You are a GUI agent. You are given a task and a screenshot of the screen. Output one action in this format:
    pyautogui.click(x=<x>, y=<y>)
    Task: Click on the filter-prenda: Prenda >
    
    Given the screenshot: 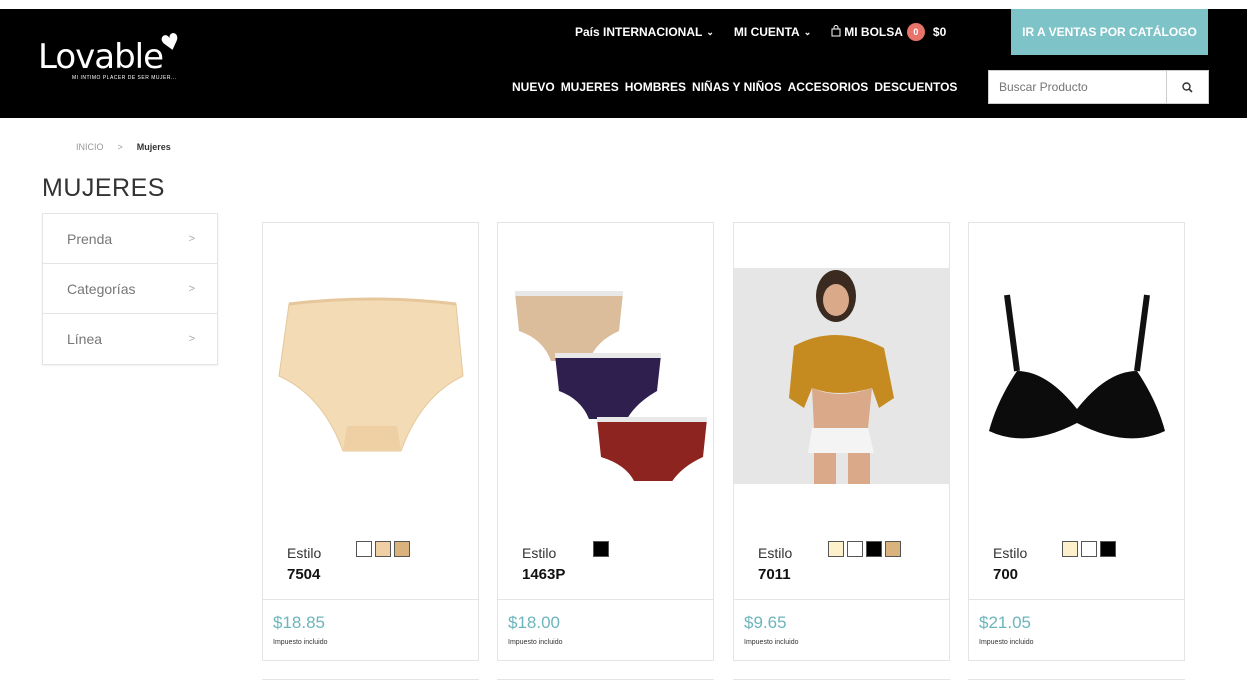 What is the action you would take?
    pyautogui.click(x=130, y=239)
    